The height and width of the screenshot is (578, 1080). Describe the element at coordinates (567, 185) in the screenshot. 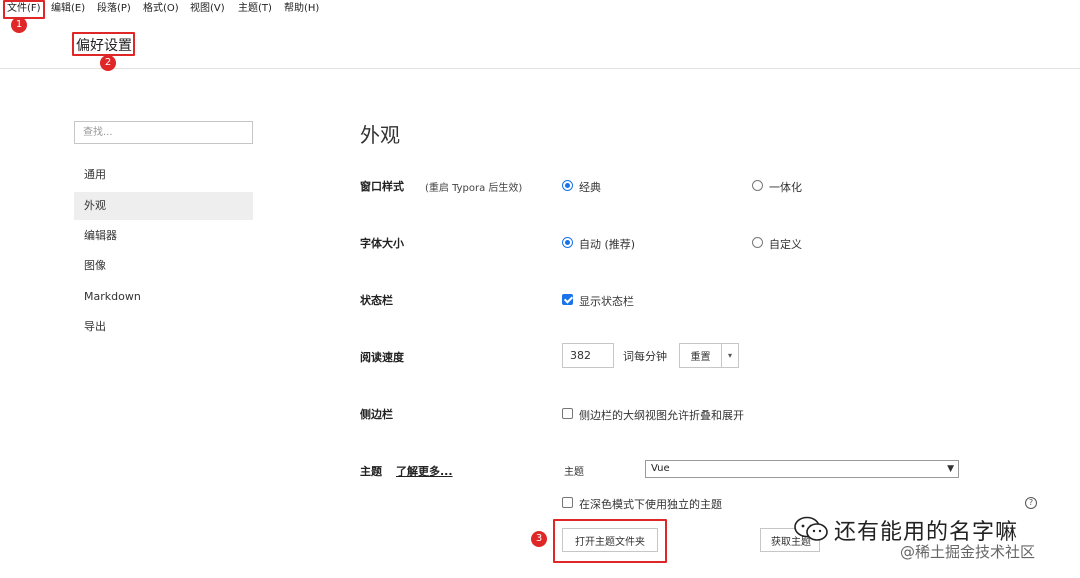

I see `radio-window-classic` at that location.